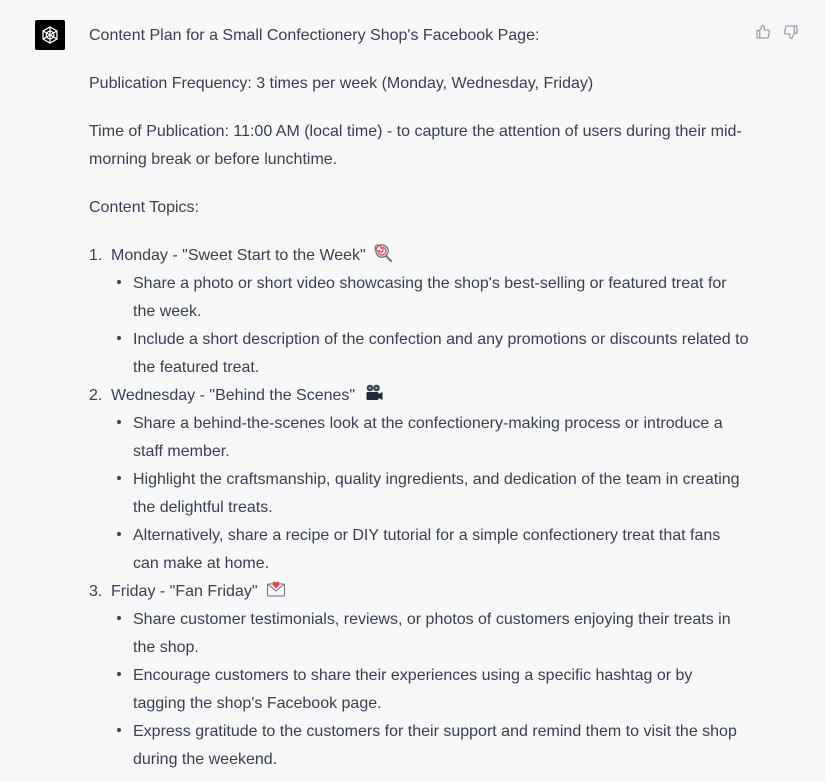 This screenshot has width=825, height=782. I want to click on assistant-avatar, so click(50, 35).